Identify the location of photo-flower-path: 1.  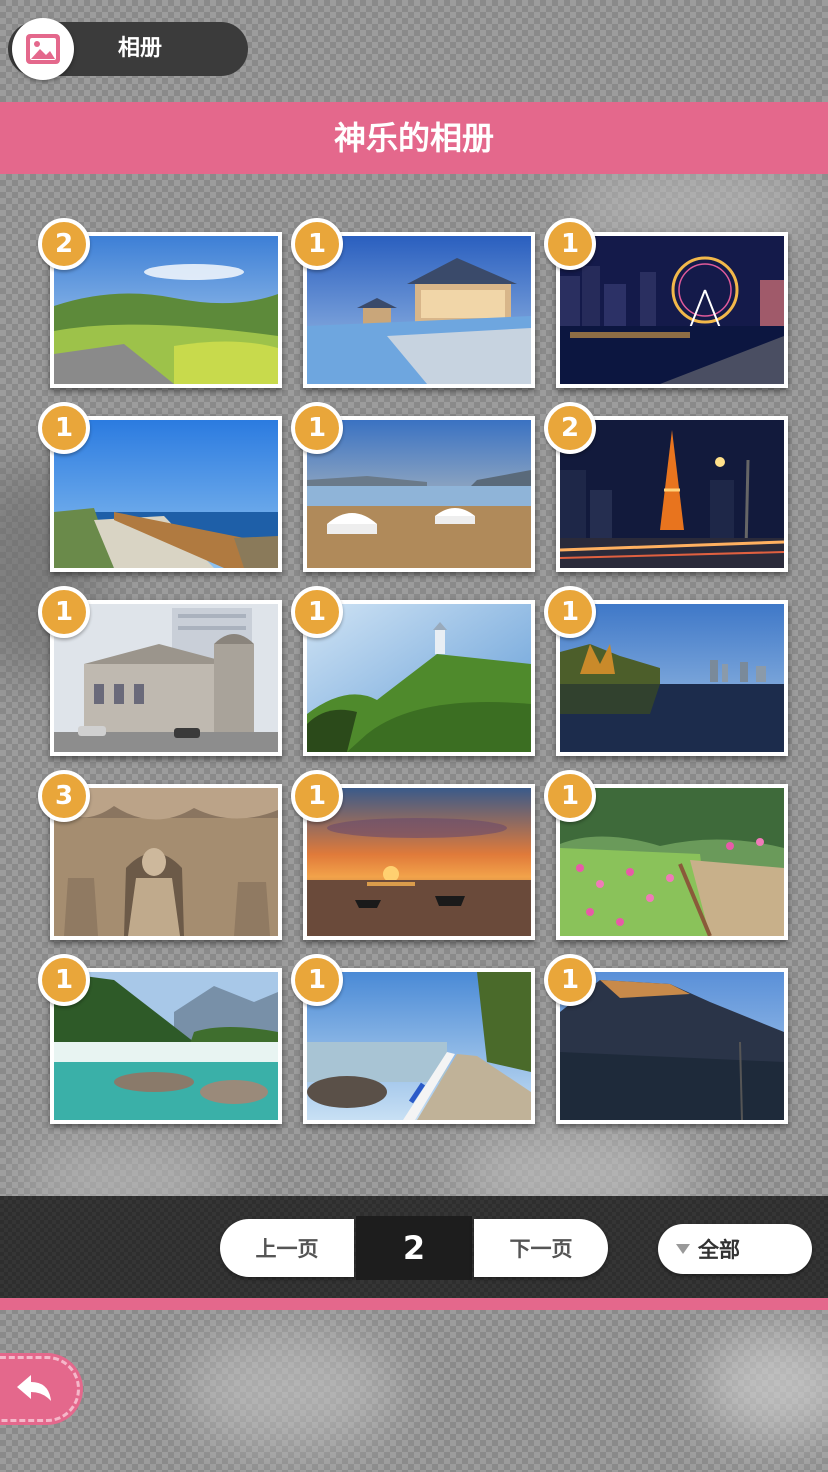
(666, 855).